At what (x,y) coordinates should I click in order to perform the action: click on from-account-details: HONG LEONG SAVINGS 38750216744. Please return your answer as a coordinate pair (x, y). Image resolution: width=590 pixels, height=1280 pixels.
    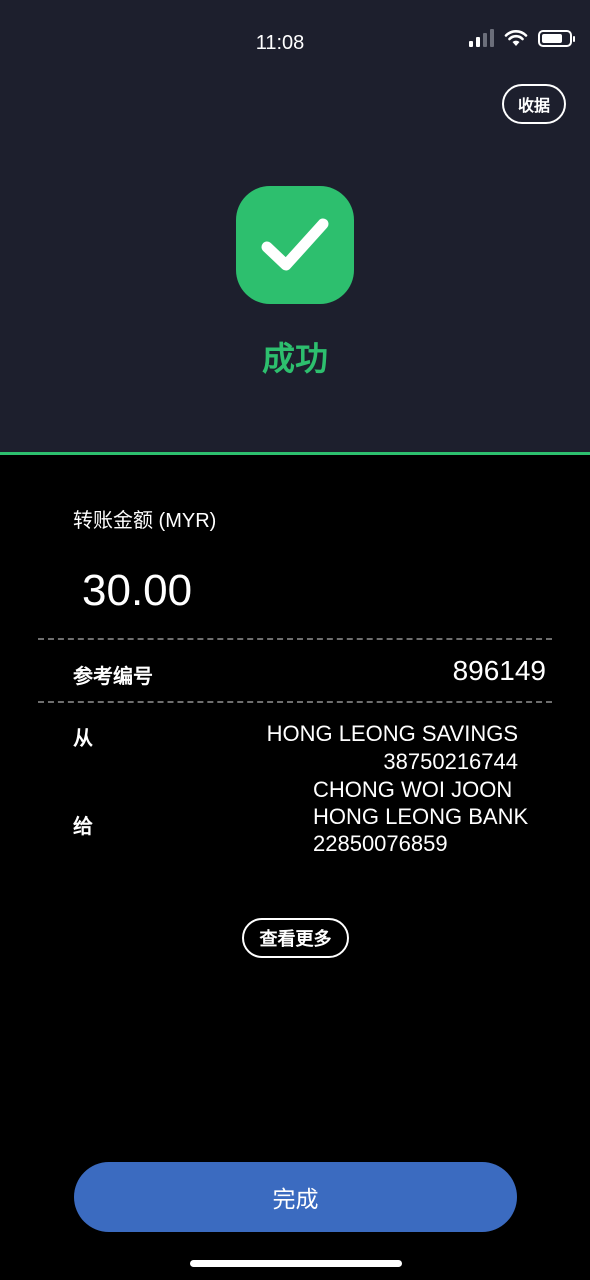
    Looking at the image, I should click on (392, 748).